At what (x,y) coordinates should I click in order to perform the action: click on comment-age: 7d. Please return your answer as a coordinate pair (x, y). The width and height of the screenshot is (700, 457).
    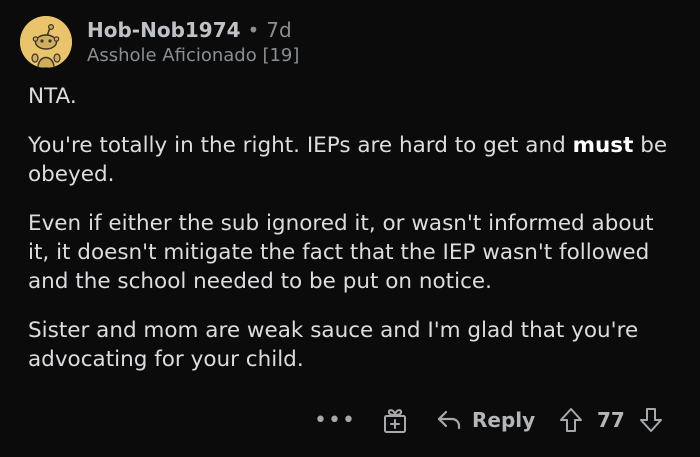
    Looking at the image, I should click on (279, 30).